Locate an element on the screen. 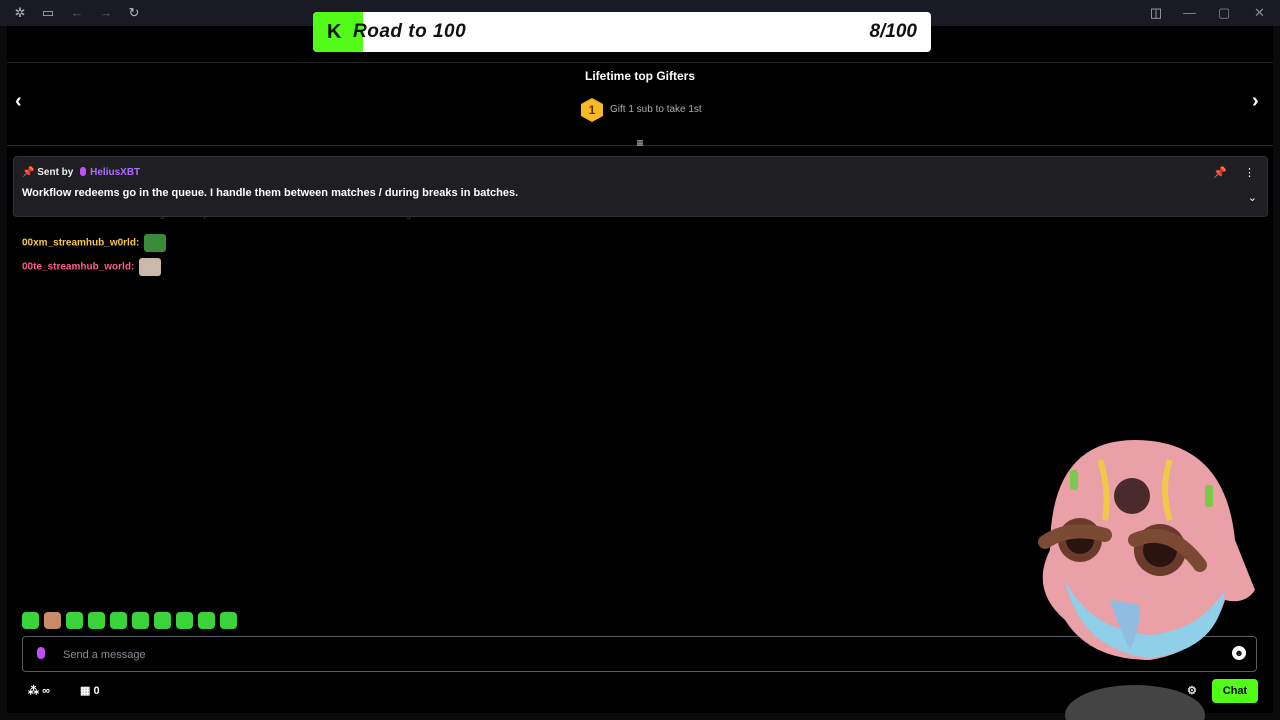  emote-quick-bar is located at coordinates (132, 621).